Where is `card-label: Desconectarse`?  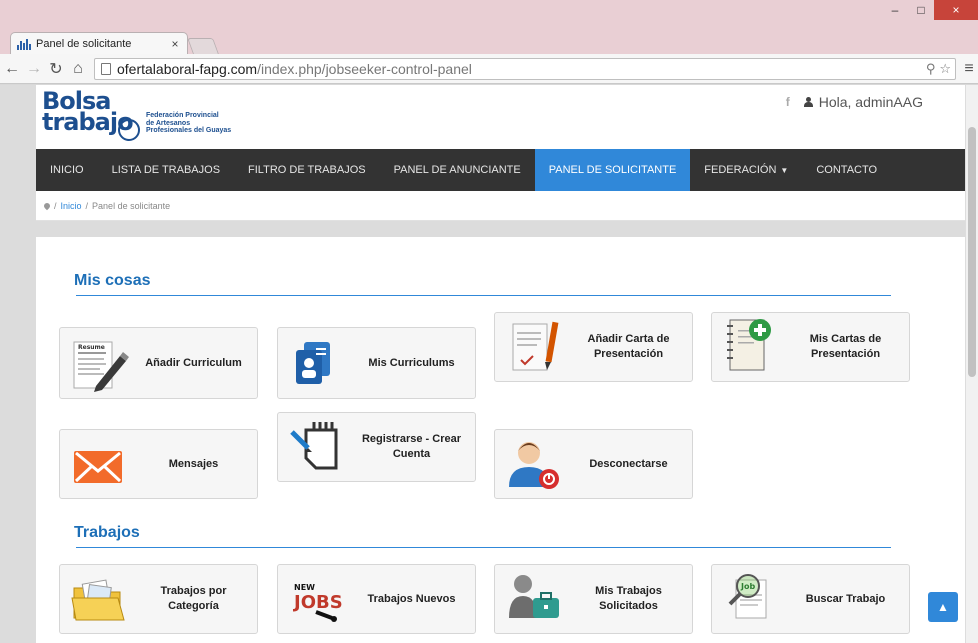
card-label: Desconectarse is located at coordinates (628, 463).